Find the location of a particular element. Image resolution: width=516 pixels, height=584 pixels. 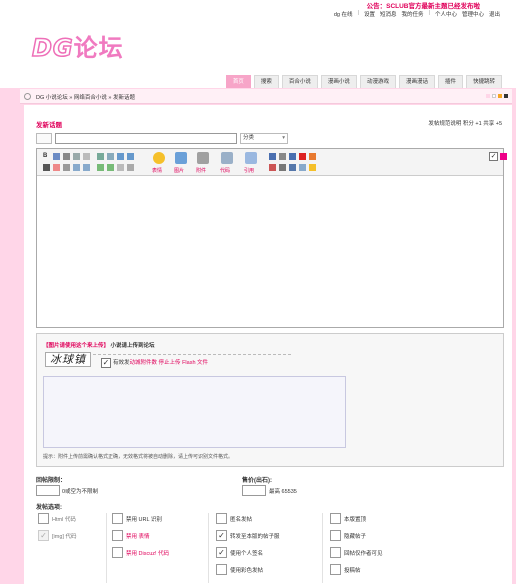

font-icon is located at coordinates (272, 156).